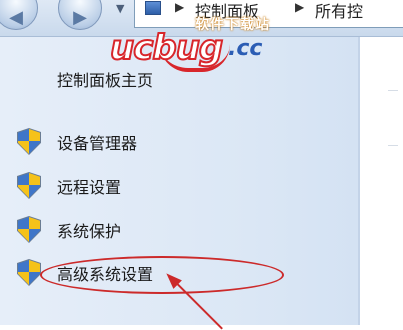 The width and height of the screenshot is (403, 330). I want to click on sidebar-item-label: 远程设置, so click(89, 187).